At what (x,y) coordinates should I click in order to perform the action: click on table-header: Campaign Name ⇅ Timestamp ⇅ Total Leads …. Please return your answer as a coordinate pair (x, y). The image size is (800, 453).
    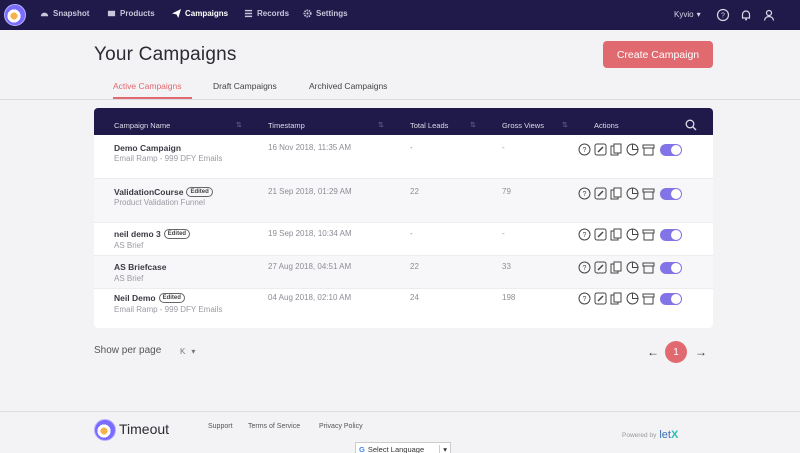
    Looking at the image, I should click on (403, 121).